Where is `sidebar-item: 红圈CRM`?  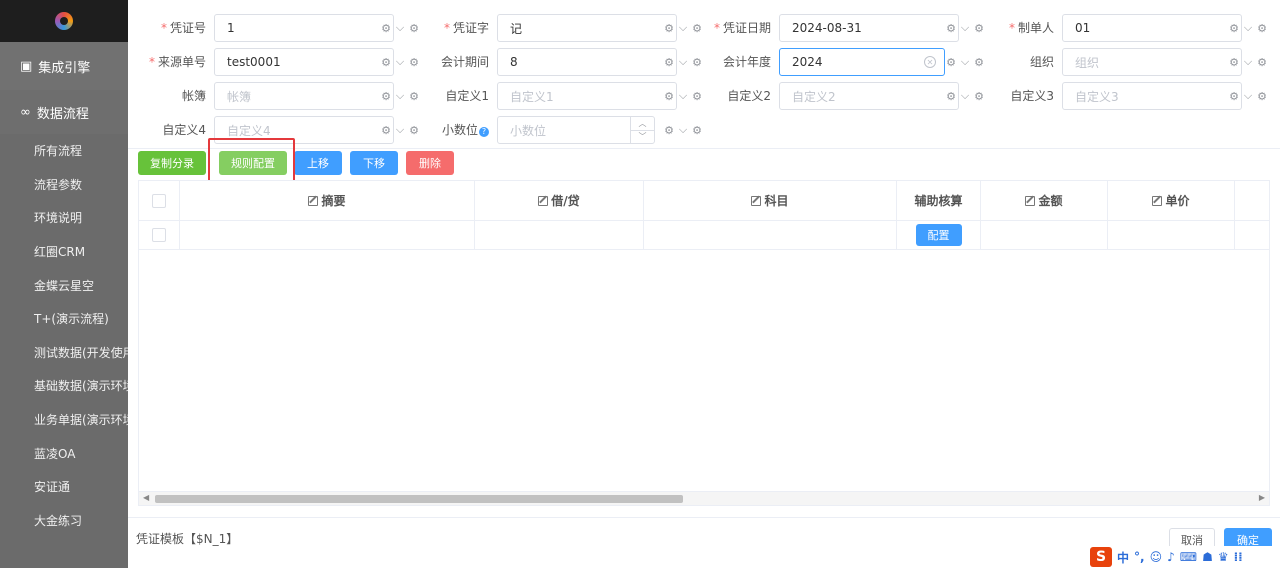 sidebar-item: 红圈CRM is located at coordinates (64, 252).